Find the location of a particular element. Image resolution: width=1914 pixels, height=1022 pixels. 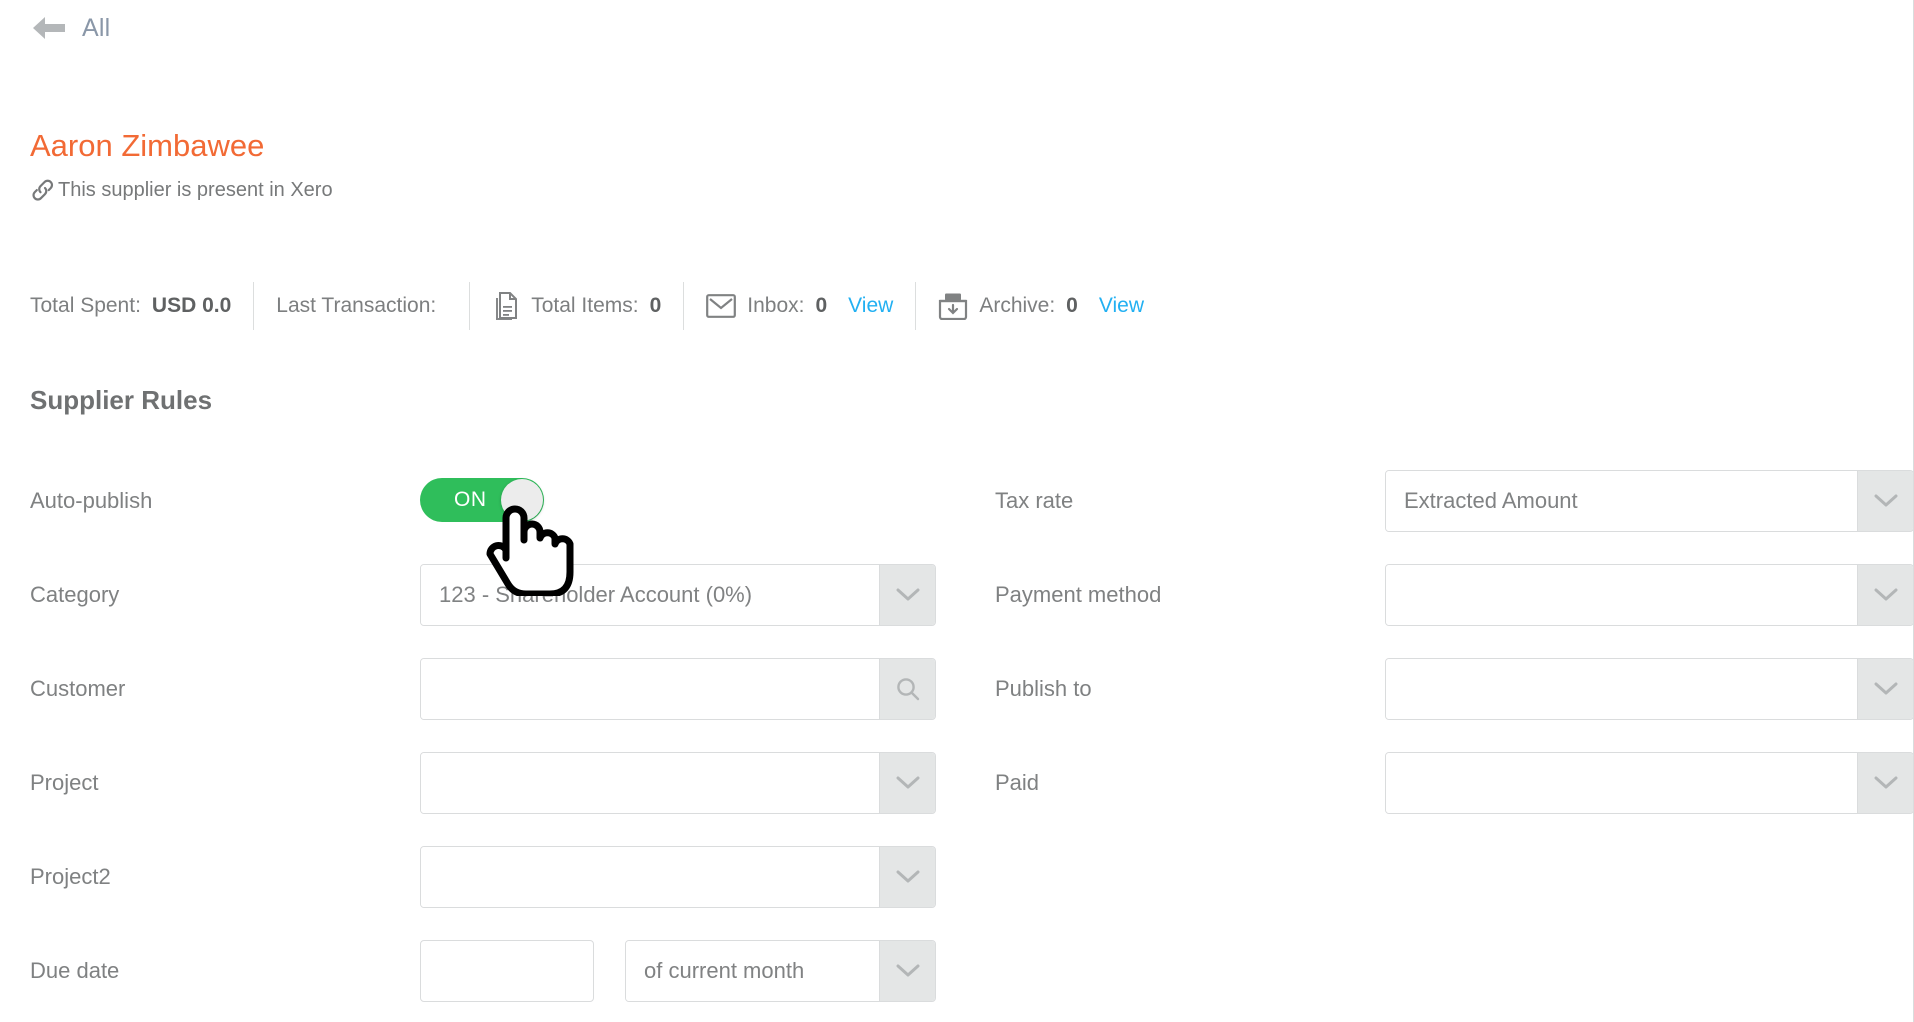

integration-note: This supplier is present in Xero is located at coordinates (181, 190).